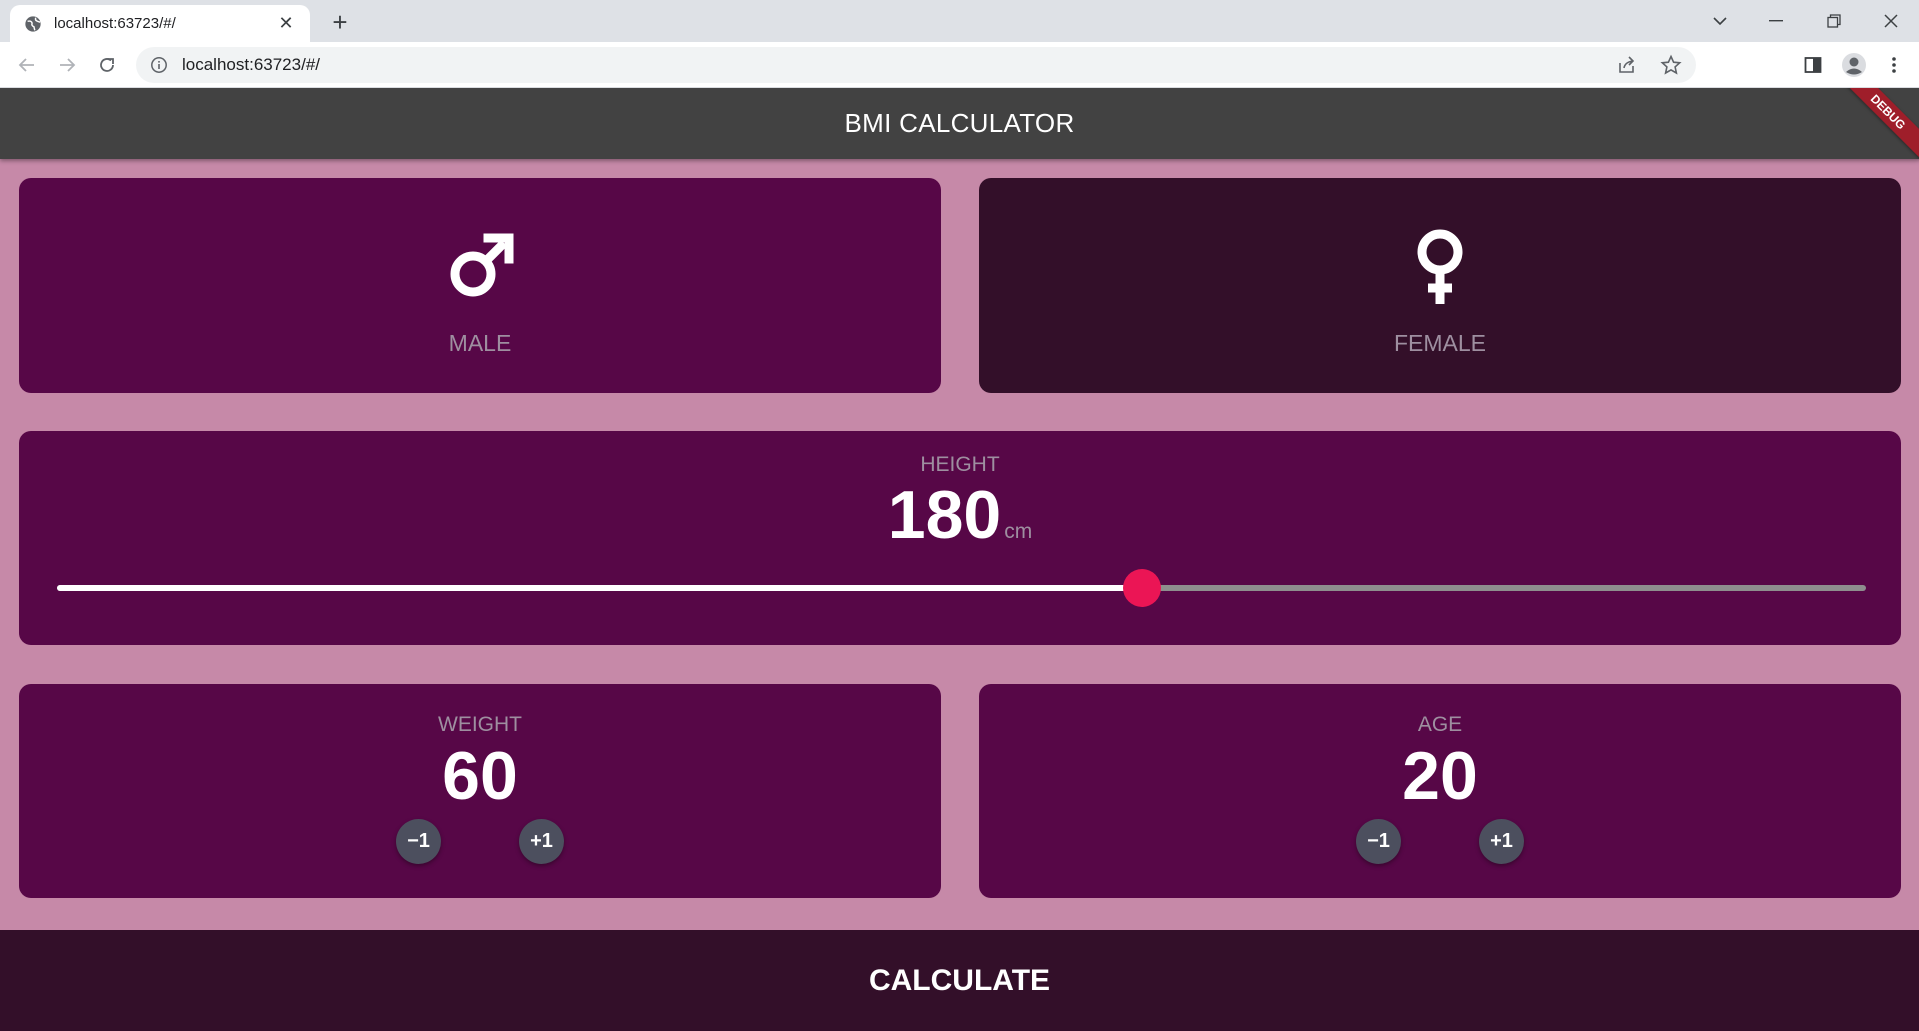 Image resolution: width=1919 pixels, height=1031 pixels. I want to click on male-icon, so click(482, 265).